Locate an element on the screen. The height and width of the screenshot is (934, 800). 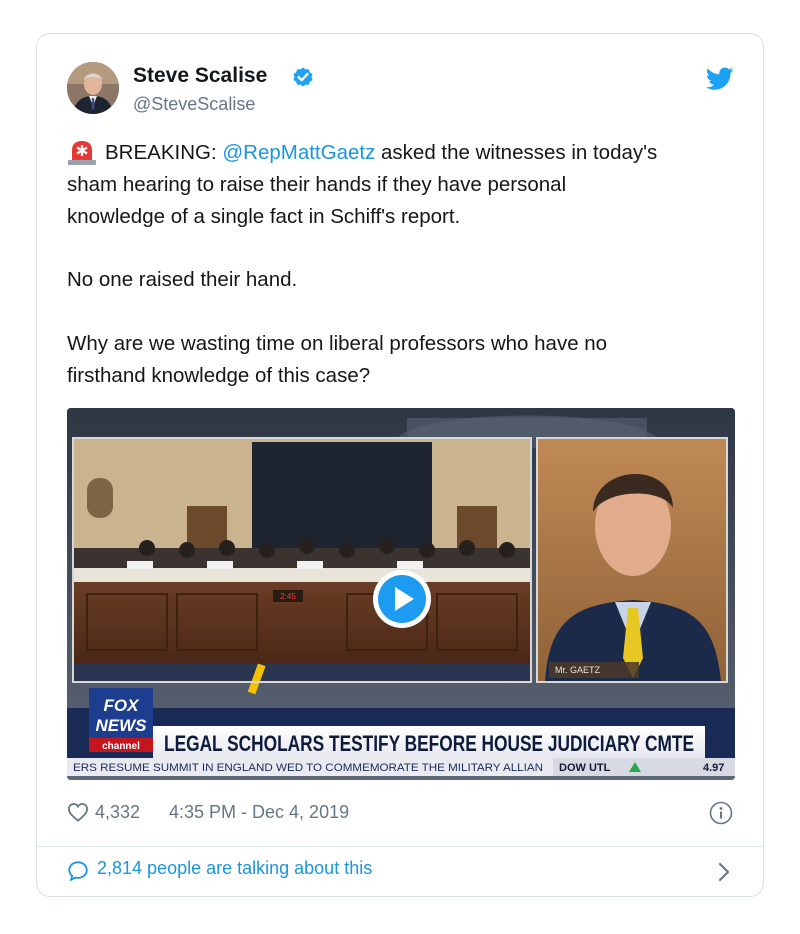
author-name: Steve Scalise is located at coordinates (200, 76).